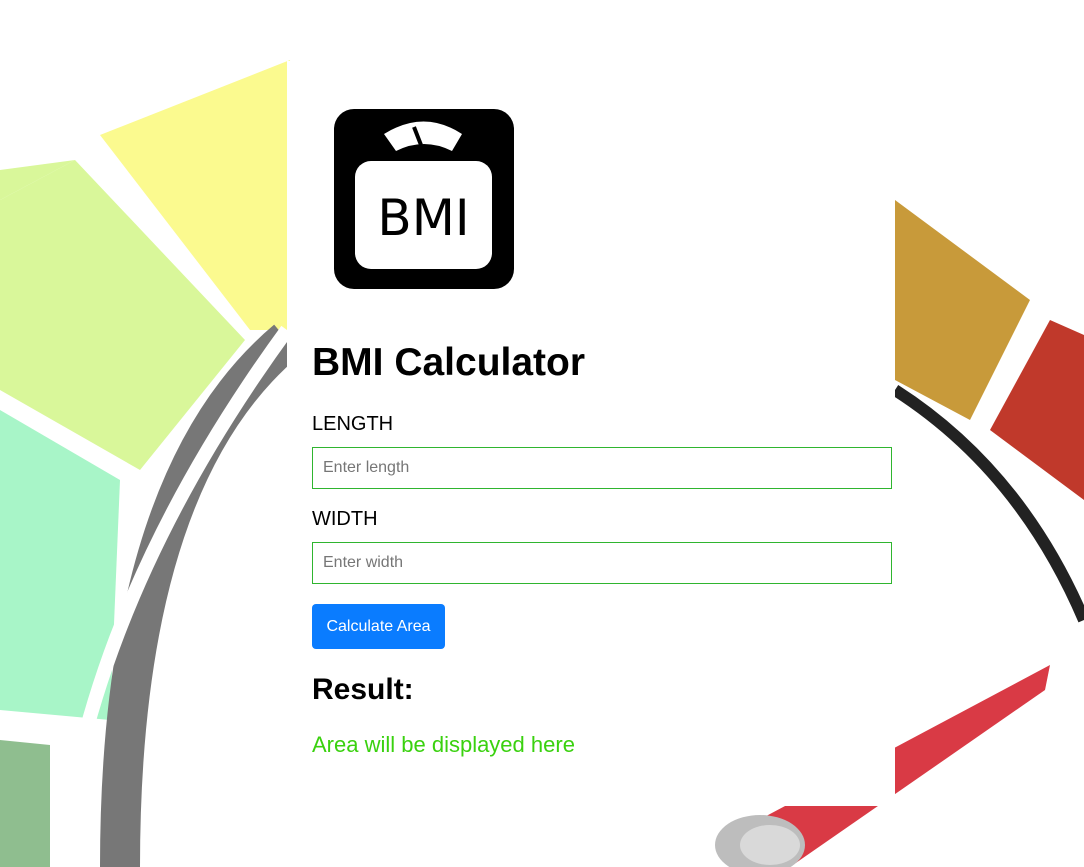 This screenshot has width=1084, height=867. I want to click on page-title: BMI Calculator, so click(449, 362).